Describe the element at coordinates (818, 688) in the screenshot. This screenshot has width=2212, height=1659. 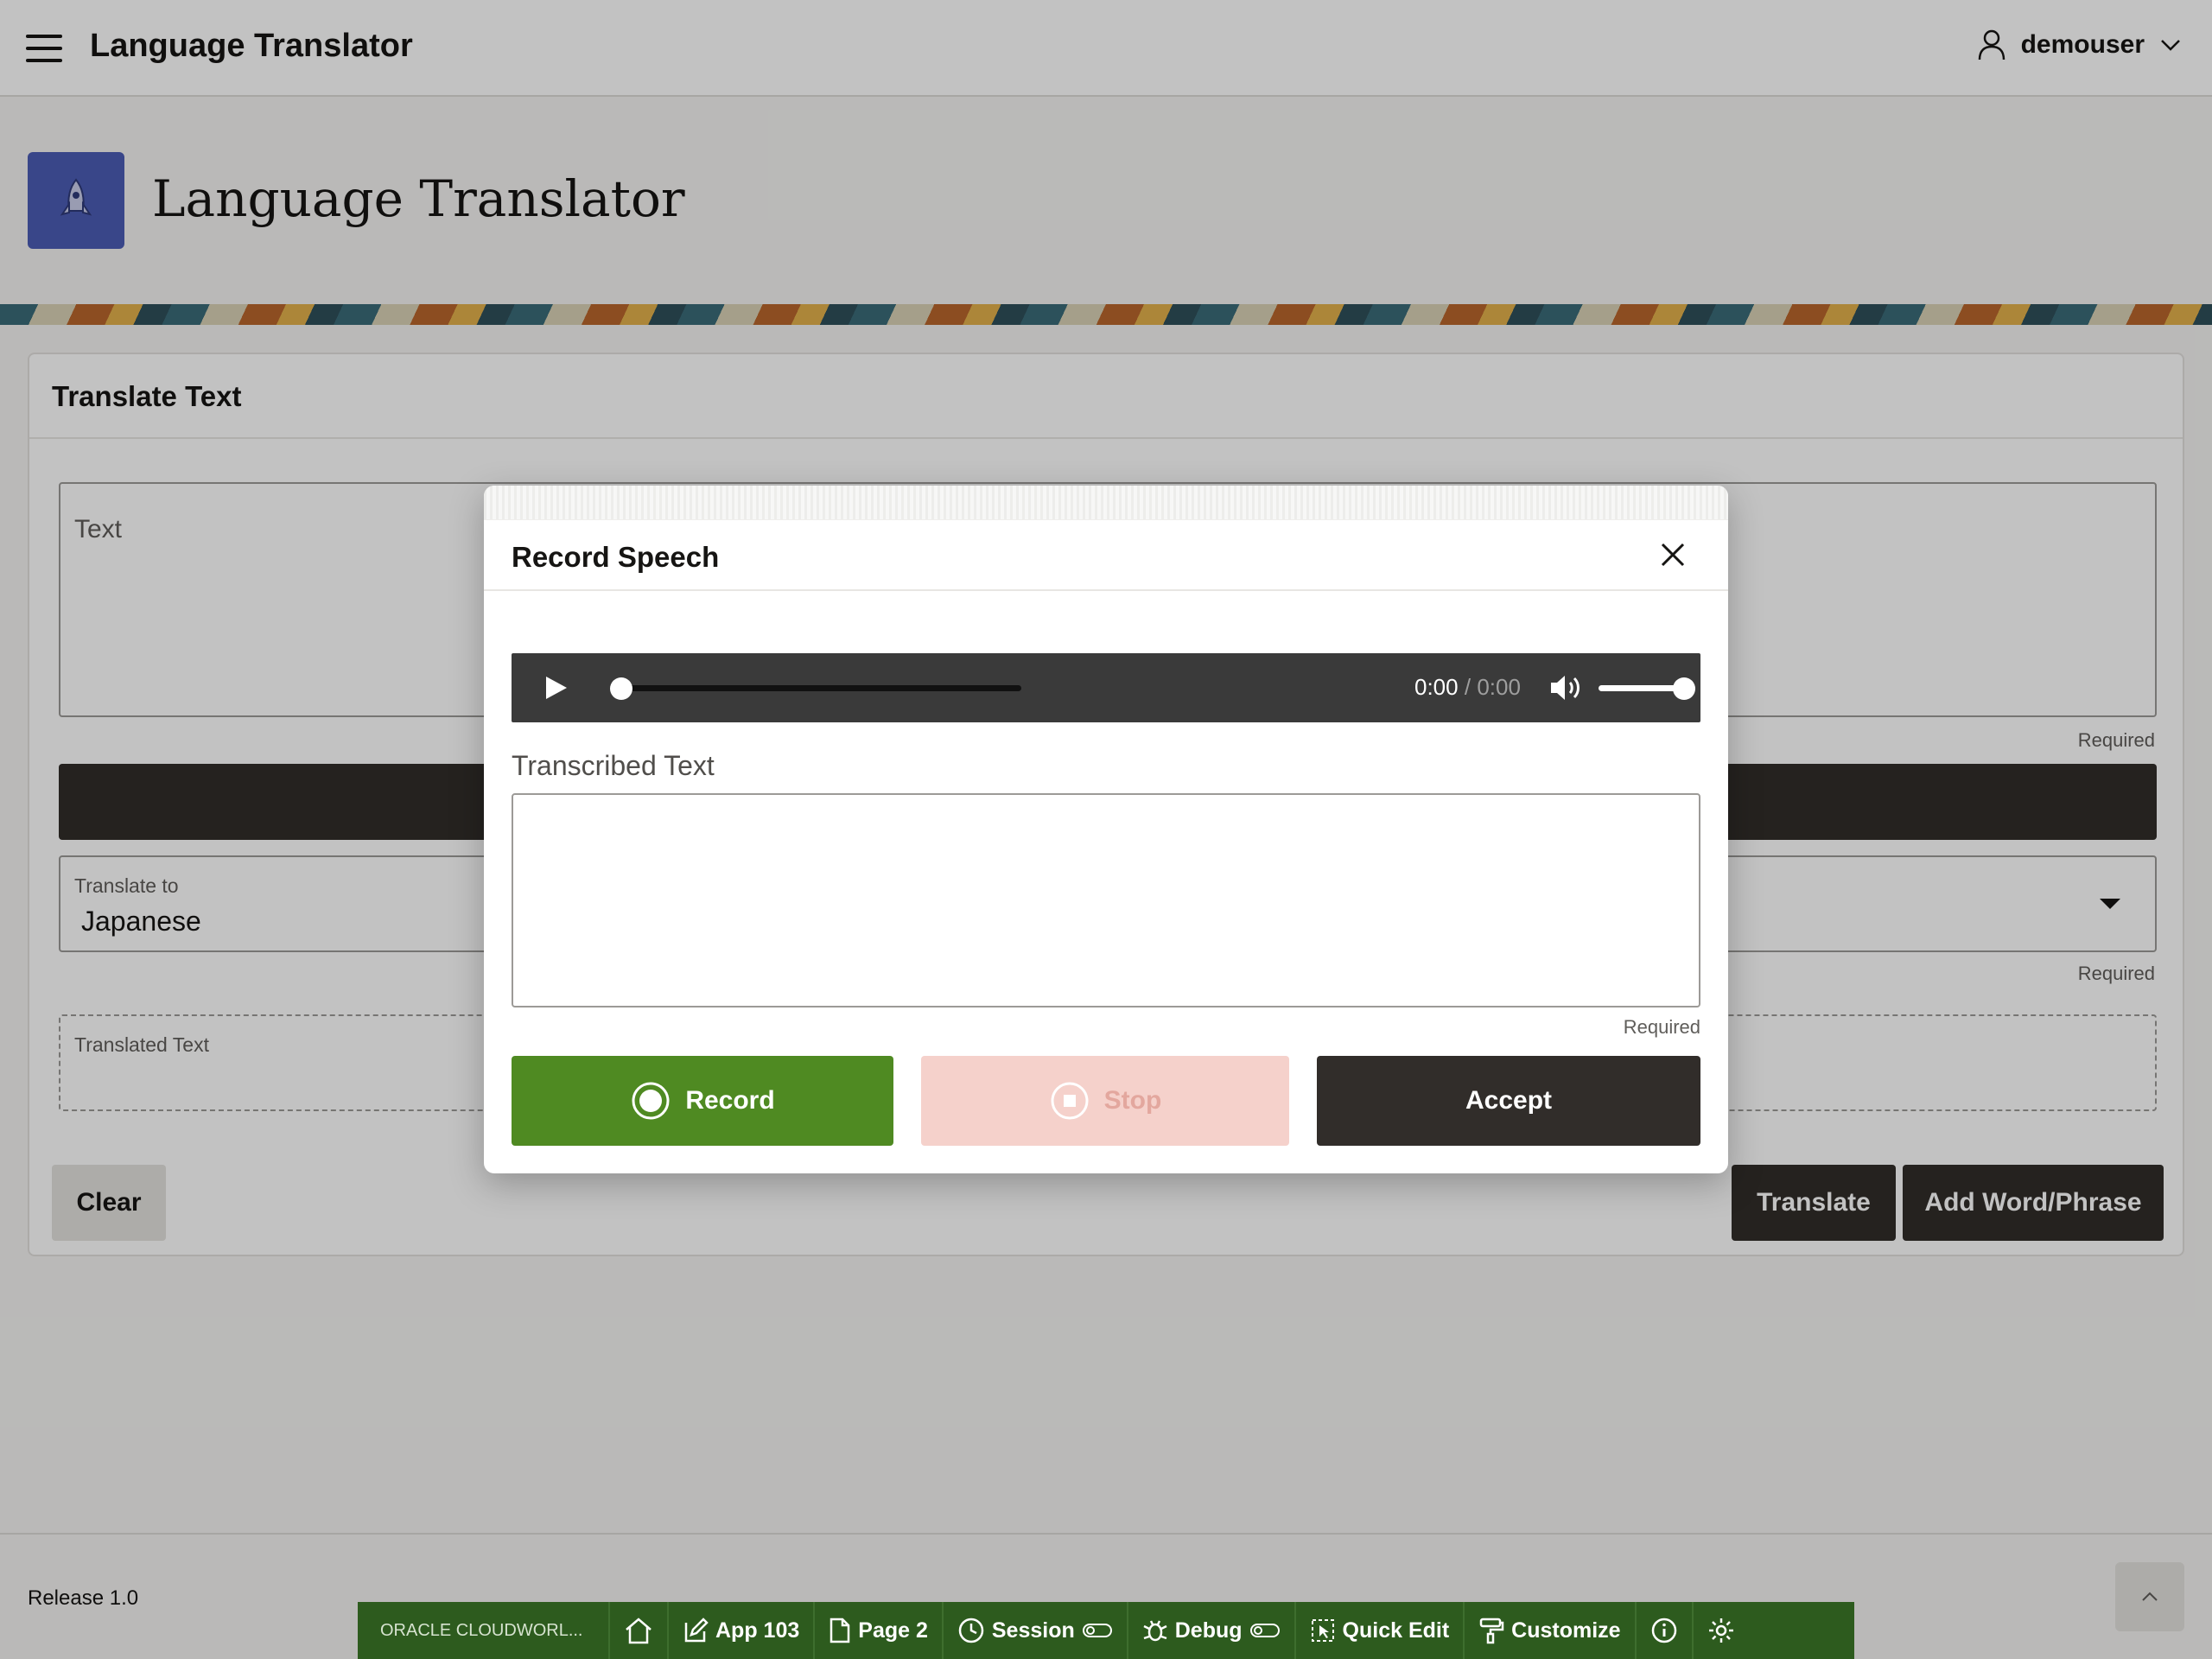
I see `audio-seek-bar` at that location.